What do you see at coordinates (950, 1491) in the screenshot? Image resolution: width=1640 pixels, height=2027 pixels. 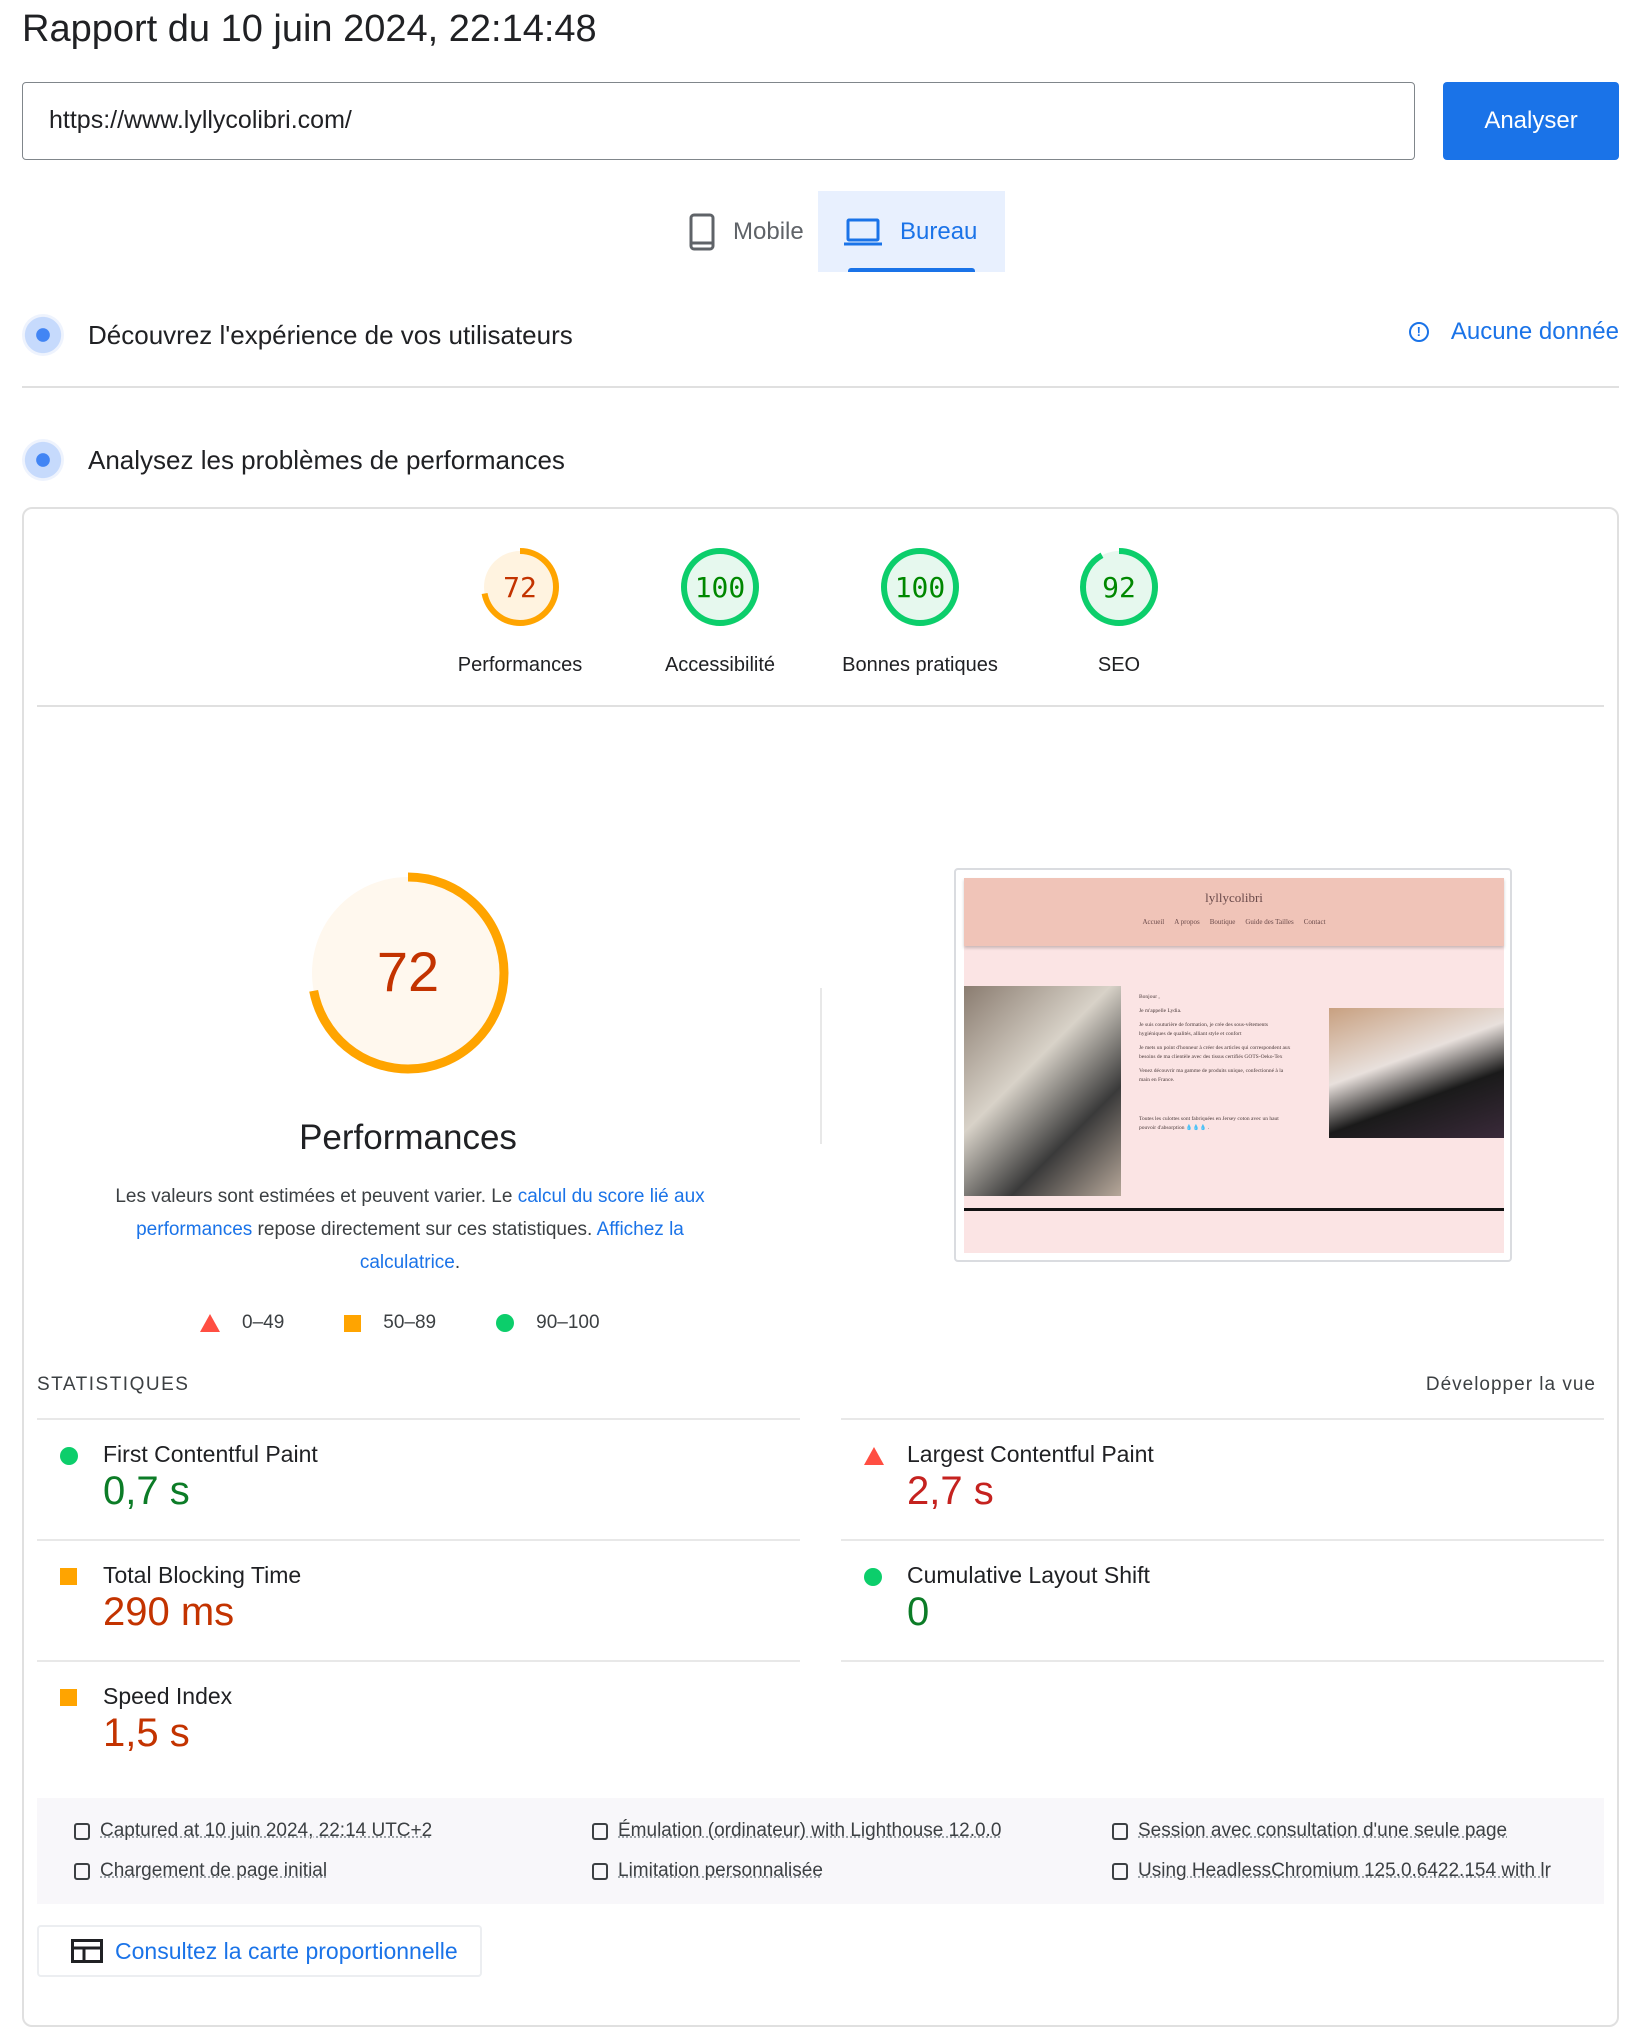 I see `metric-value: 2,7 s` at bounding box center [950, 1491].